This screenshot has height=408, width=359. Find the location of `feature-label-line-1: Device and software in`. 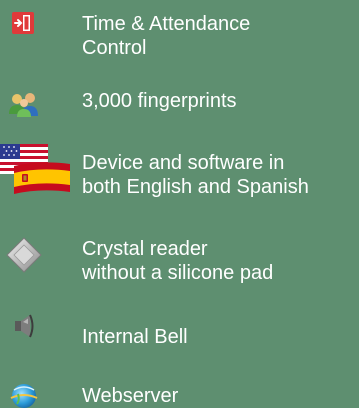

feature-label-line-1: Device and software in is located at coordinates (183, 163).